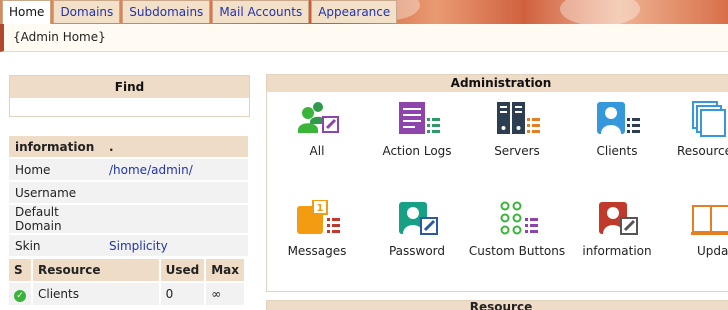  Describe the element at coordinates (56, 146) in the screenshot. I see `info-header-label: information` at that location.